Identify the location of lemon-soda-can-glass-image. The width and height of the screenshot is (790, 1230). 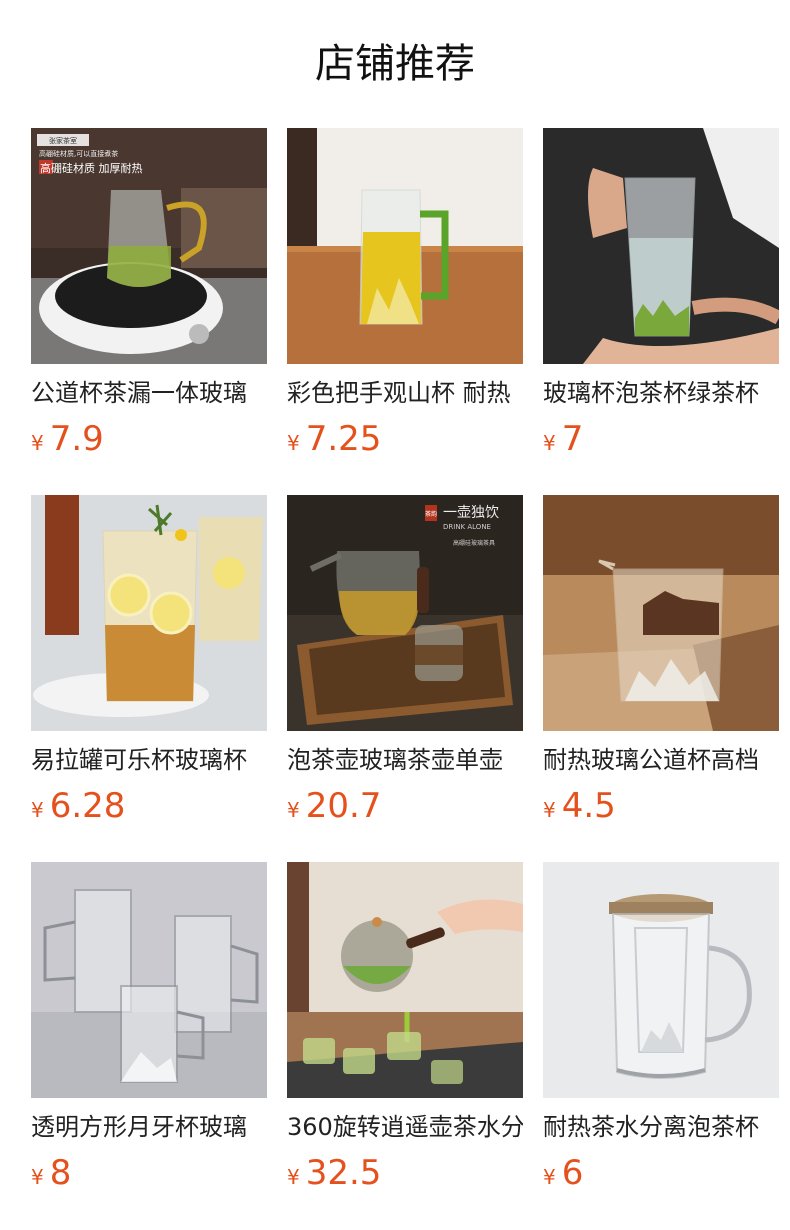
(149, 613).